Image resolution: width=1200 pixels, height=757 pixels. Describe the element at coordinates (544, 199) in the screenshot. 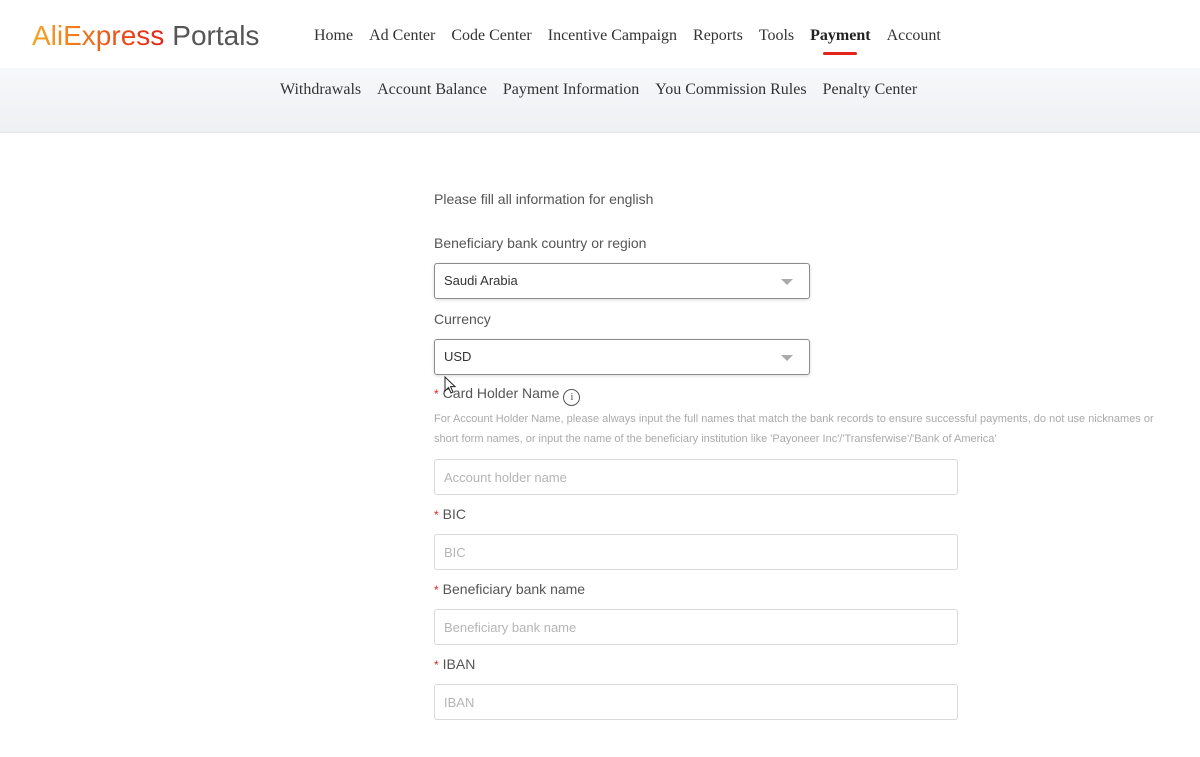

I see `form-instruction: Please fill all information for english` at that location.